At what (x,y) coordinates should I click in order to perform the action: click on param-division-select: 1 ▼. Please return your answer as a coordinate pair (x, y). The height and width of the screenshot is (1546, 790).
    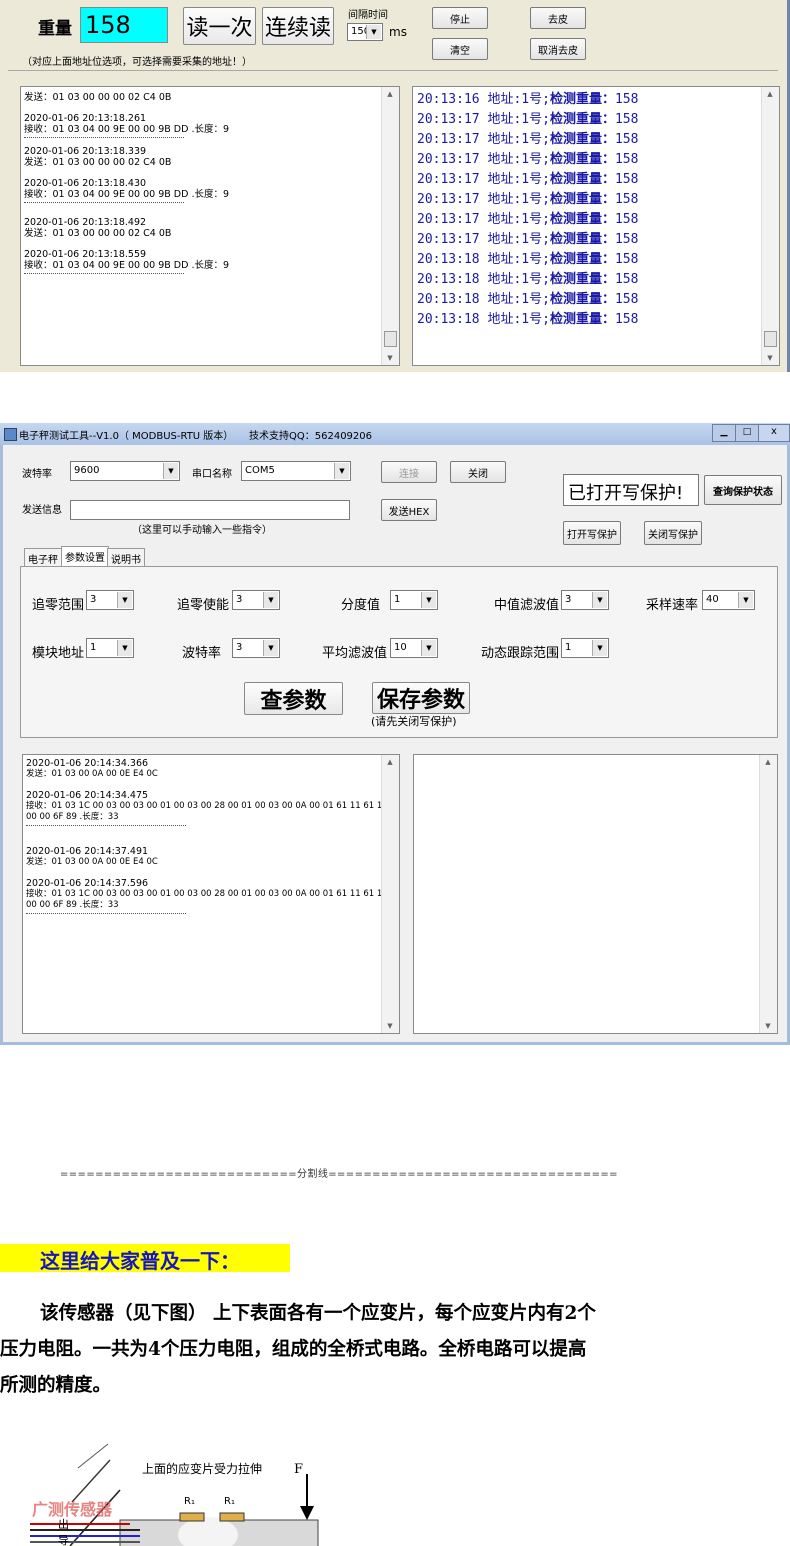
    Looking at the image, I should click on (414, 600).